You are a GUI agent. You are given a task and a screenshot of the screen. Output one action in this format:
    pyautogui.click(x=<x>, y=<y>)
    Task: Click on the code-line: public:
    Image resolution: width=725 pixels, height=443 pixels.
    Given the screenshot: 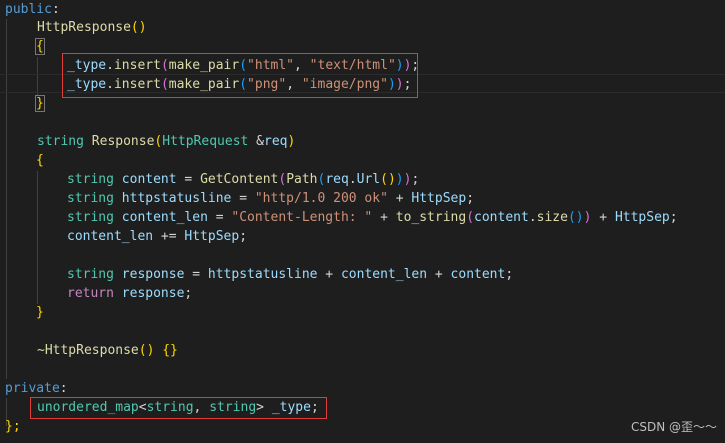 What is the action you would take?
    pyautogui.click(x=32, y=9)
    